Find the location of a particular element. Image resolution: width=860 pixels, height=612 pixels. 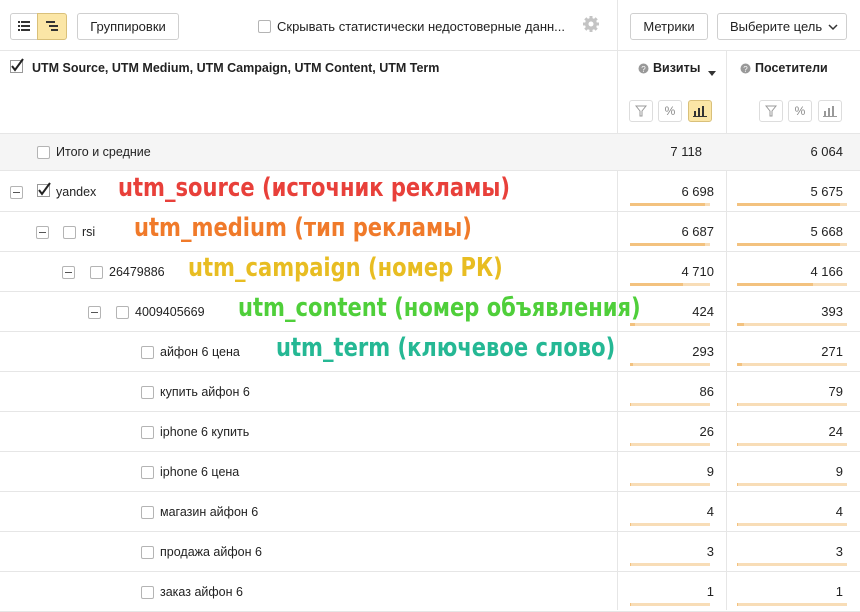

row-visits: 4 is located at coordinates (710, 511).